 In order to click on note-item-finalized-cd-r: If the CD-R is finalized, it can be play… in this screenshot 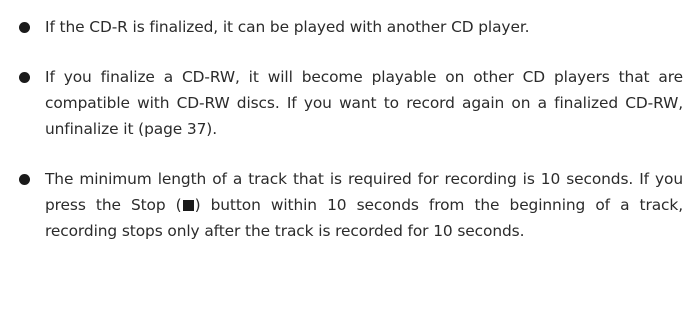, I will do `click(345, 27)`.